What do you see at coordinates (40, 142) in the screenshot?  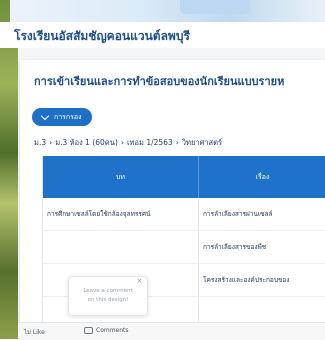 I see `breadcrumb-item-grade: ม.3` at bounding box center [40, 142].